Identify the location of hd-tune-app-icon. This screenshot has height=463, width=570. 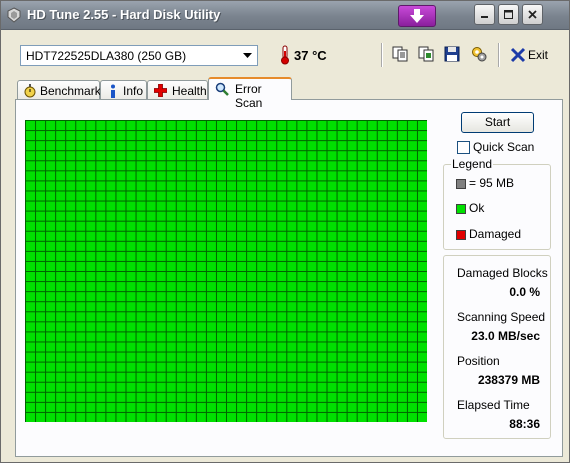
(14, 15).